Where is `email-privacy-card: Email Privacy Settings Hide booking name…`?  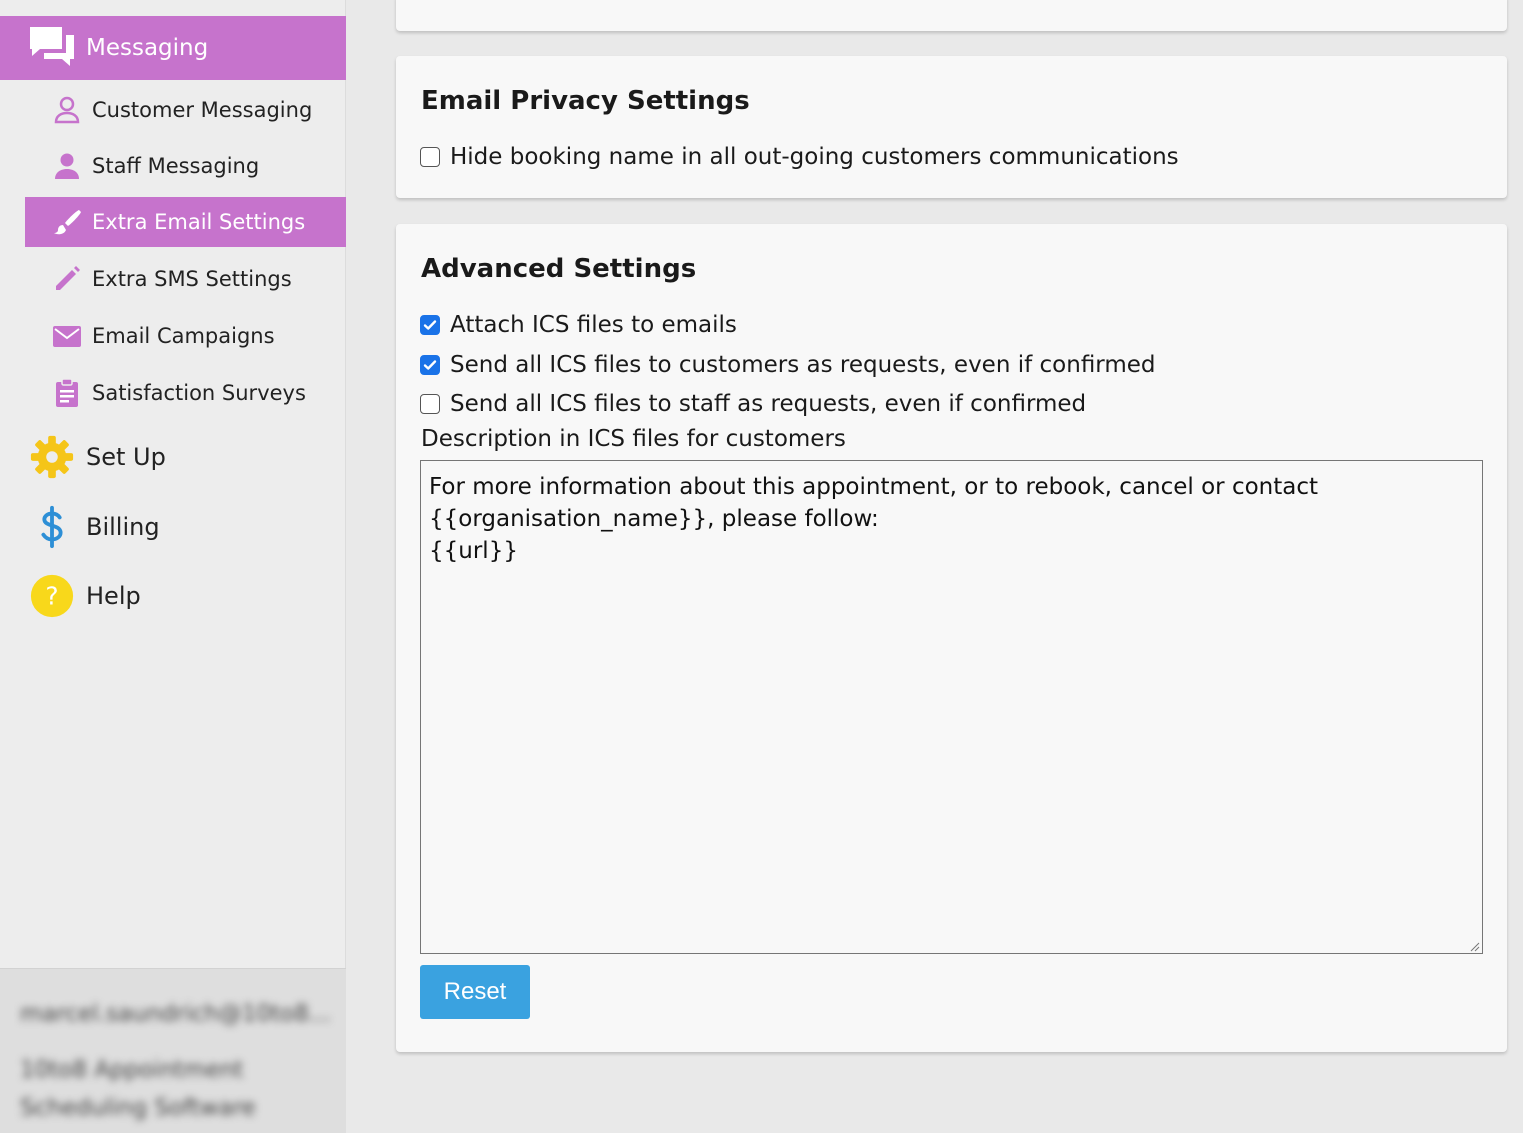
email-privacy-card: Email Privacy Settings Hide booking name… is located at coordinates (951, 127).